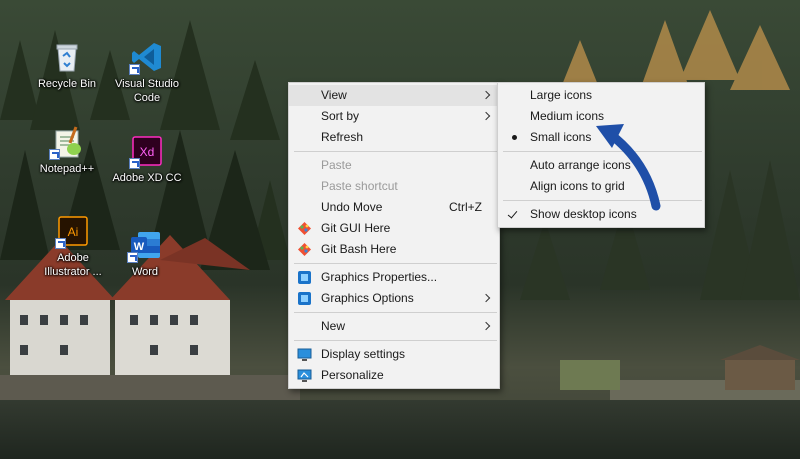 The height and width of the screenshot is (459, 800). What do you see at coordinates (561, 95) in the screenshot?
I see `submenu-item-label: Large icons` at bounding box center [561, 95].